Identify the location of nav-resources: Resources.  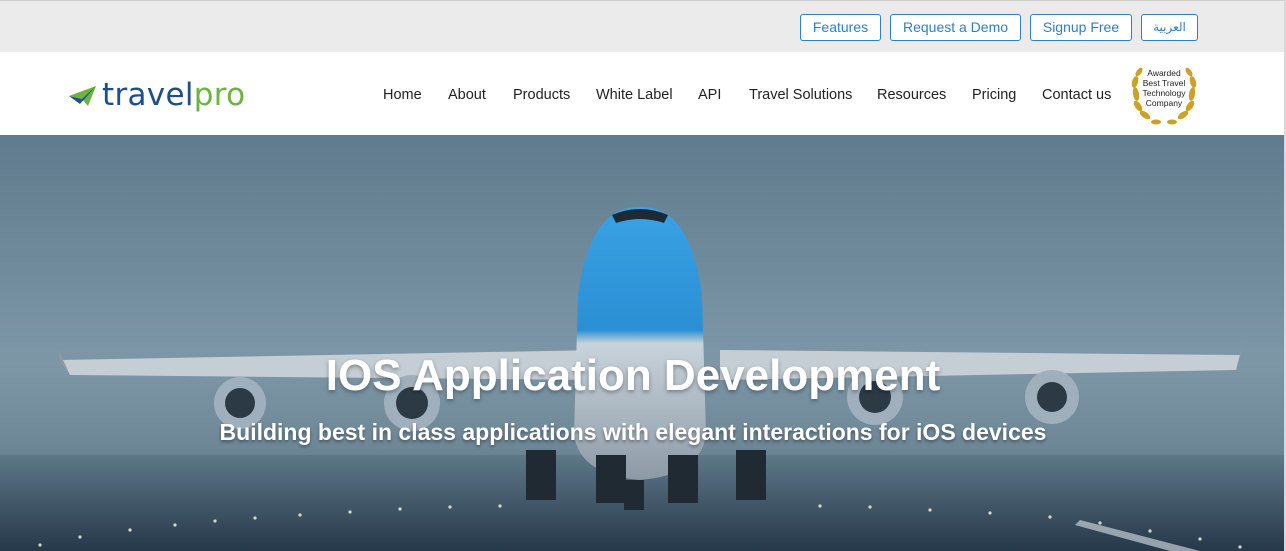
(911, 95).